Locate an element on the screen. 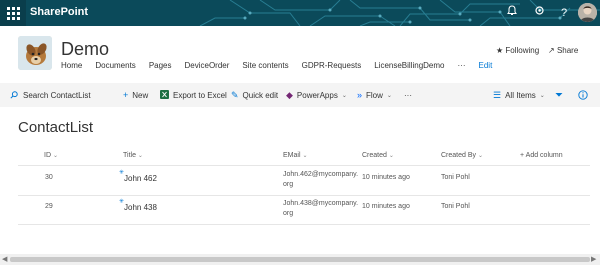  quick-edit-label: Quick edit is located at coordinates (260, 95).